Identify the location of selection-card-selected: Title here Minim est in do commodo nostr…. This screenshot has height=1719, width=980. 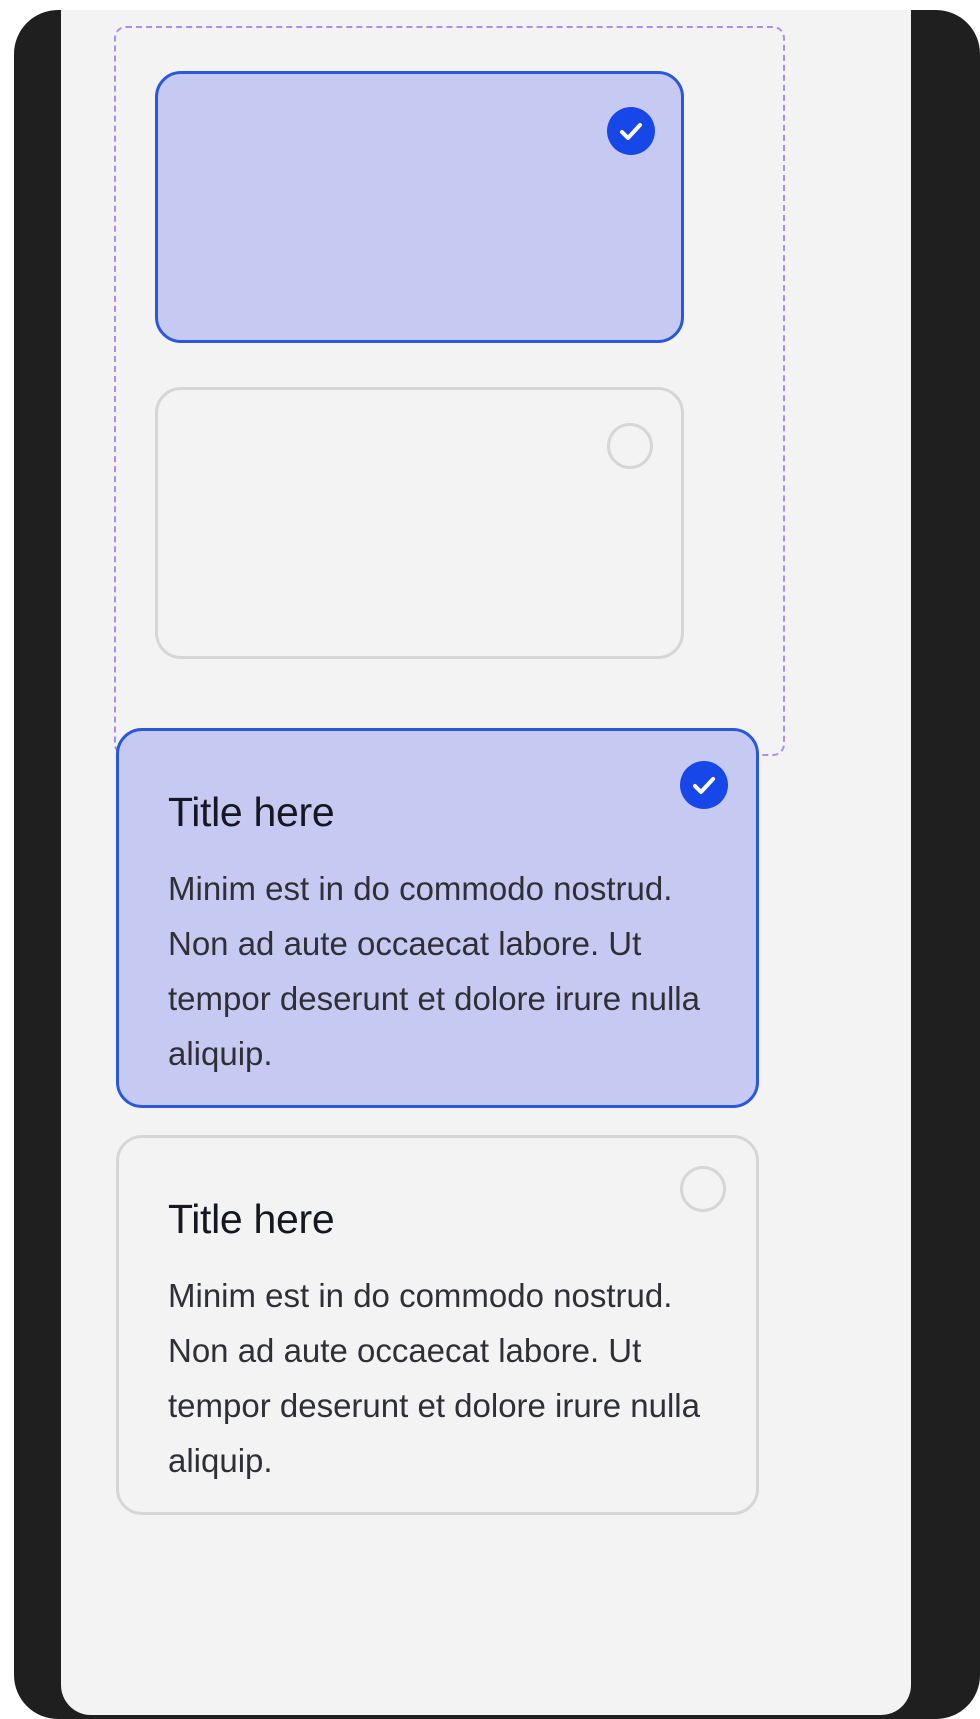
(437, 918).